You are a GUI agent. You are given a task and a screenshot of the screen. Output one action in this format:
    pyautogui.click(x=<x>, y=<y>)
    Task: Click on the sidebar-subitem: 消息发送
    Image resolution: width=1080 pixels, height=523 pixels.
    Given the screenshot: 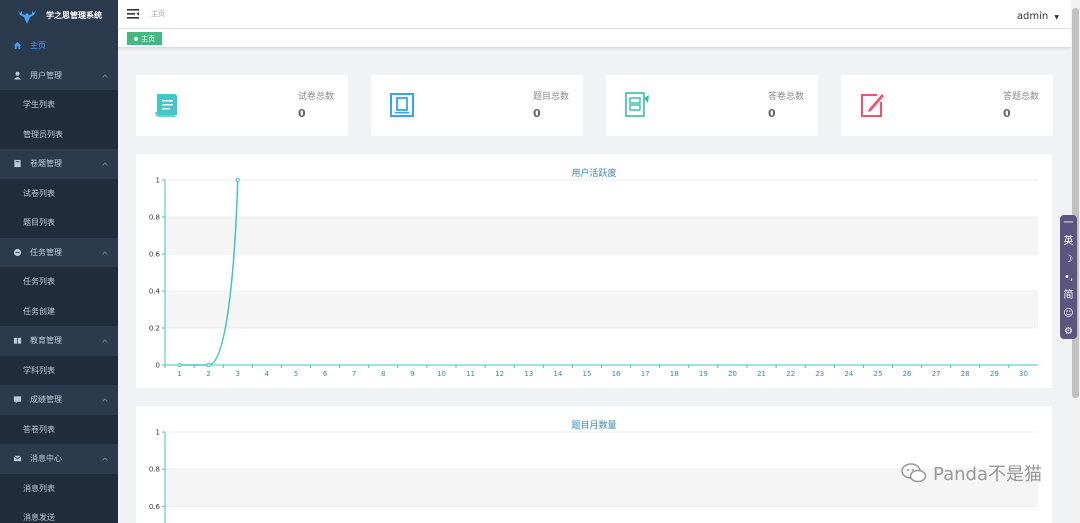 What is the action you would take?
    pyautogui.click(x=59, y=513)
    